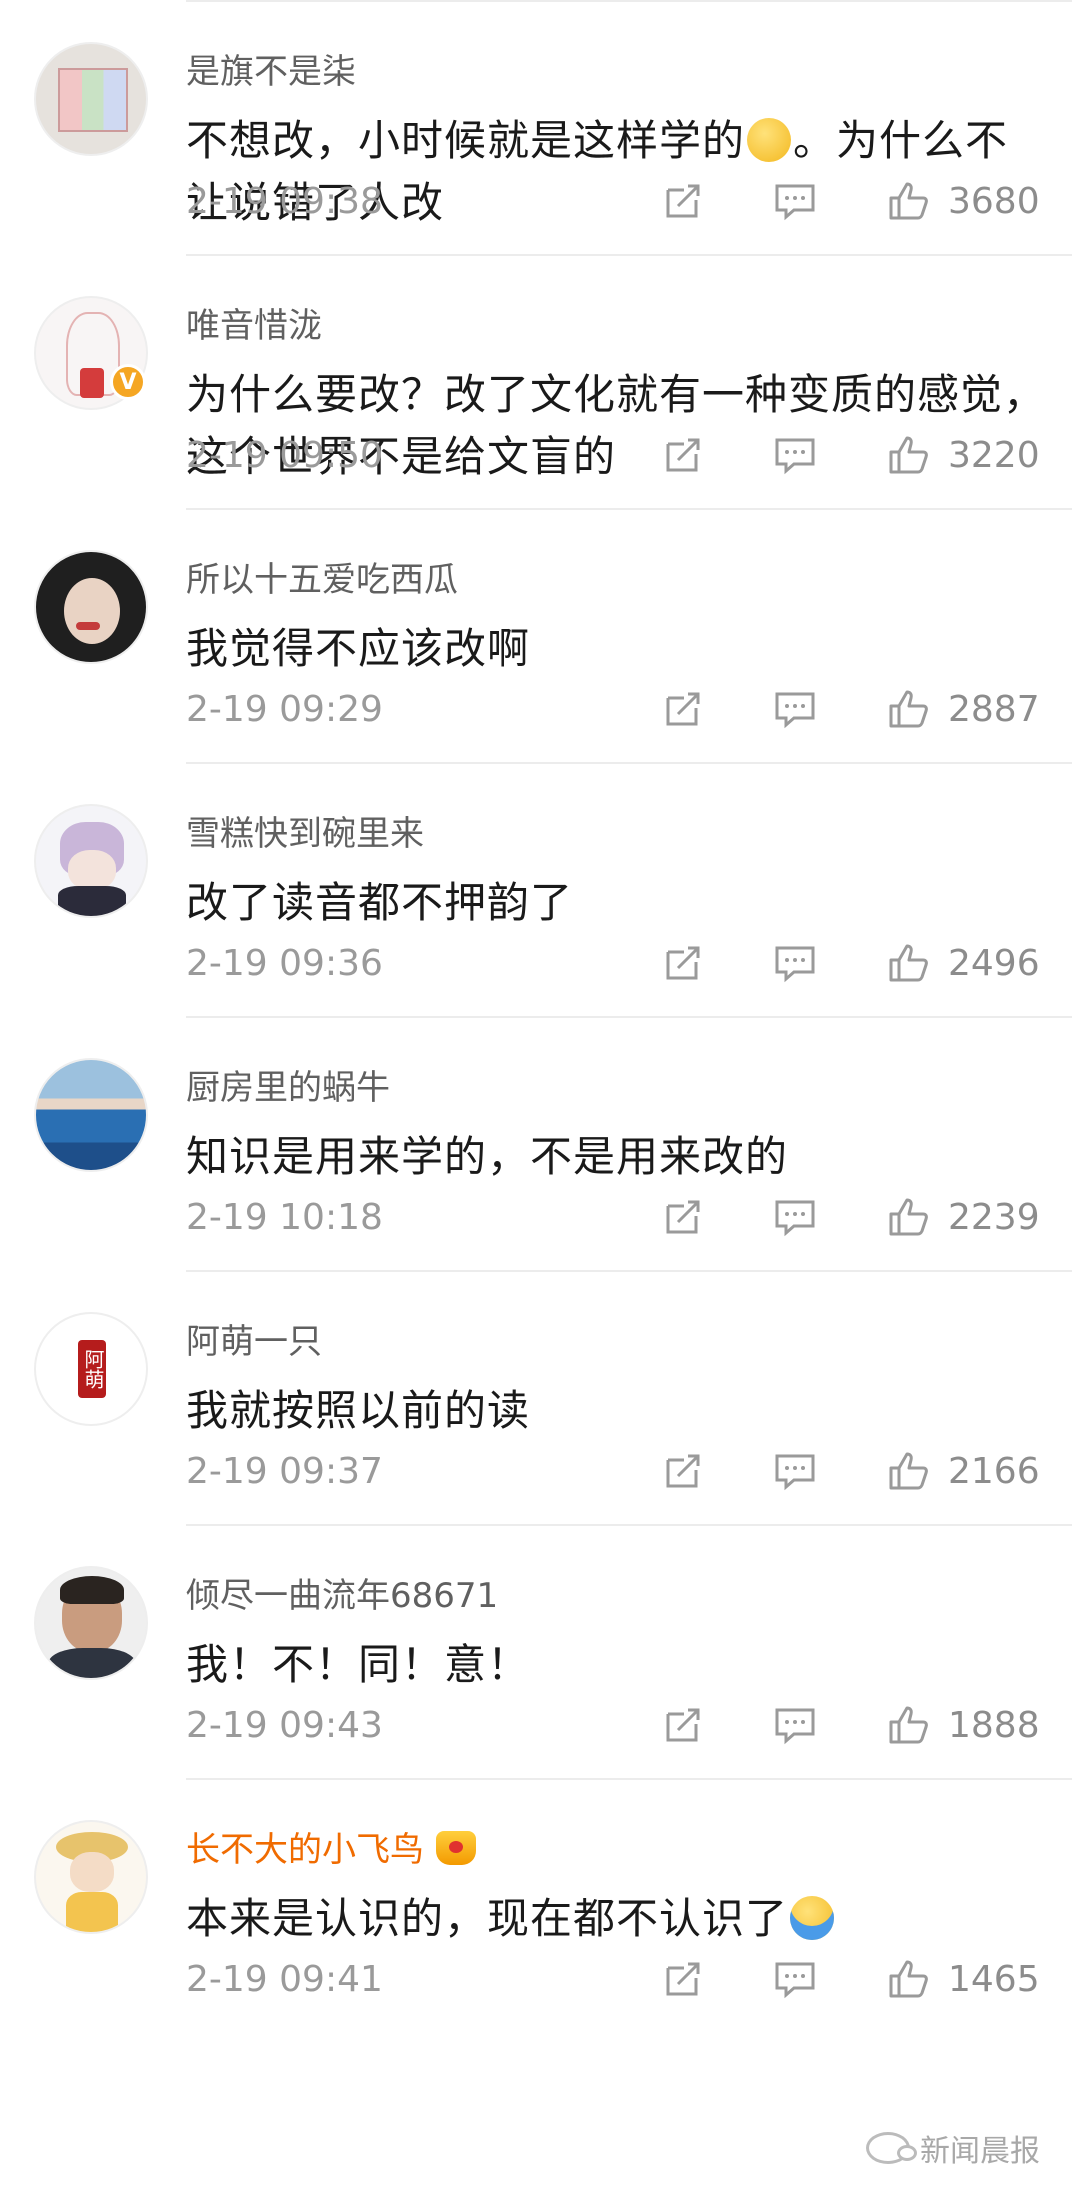 This screenshot has width=1080, height=2188. I want to click on comment-meta: 2-19 09:36 2496, so click(633, 980).